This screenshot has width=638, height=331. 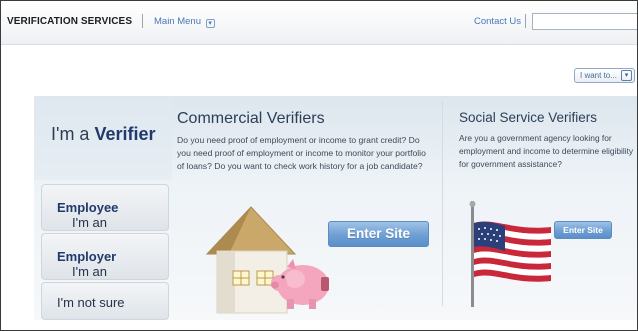 What do you see at coordinates (70, 134) in the screenshot?
I see `verifier-prefix: I'm a` at bounding box center [70, 134].